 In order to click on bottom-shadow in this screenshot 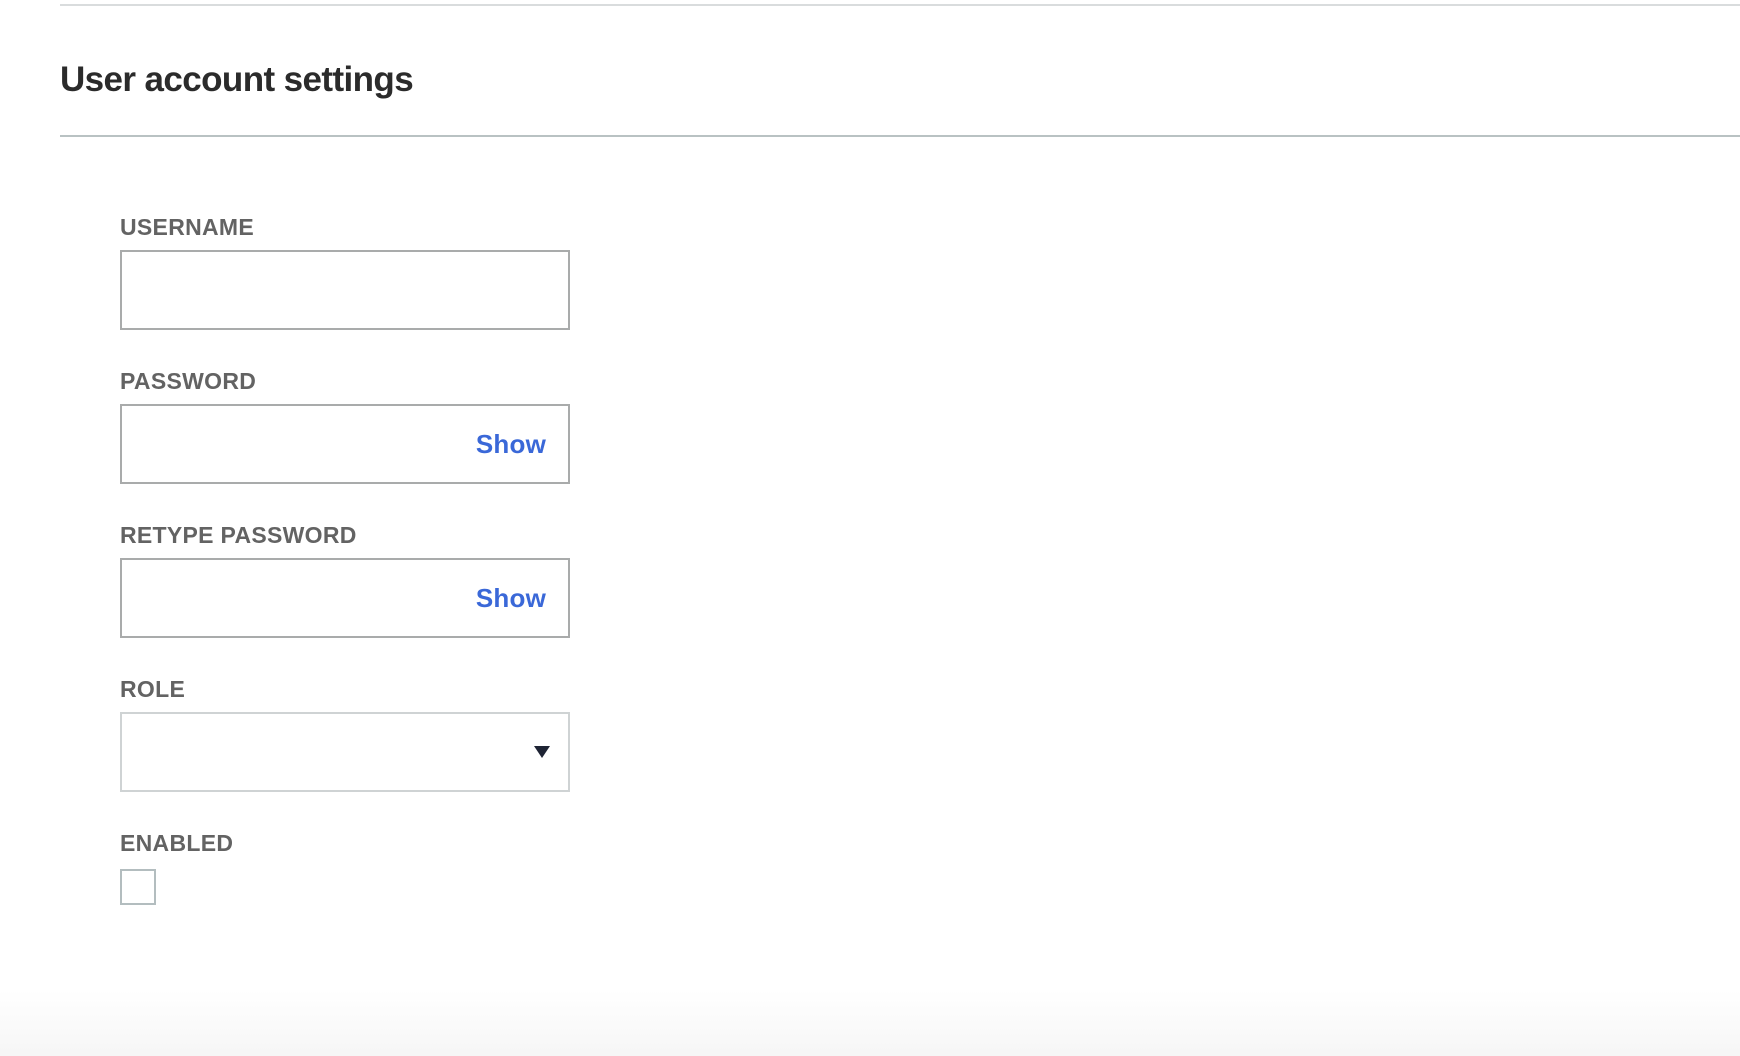, I will do `click(870, 1023)`.